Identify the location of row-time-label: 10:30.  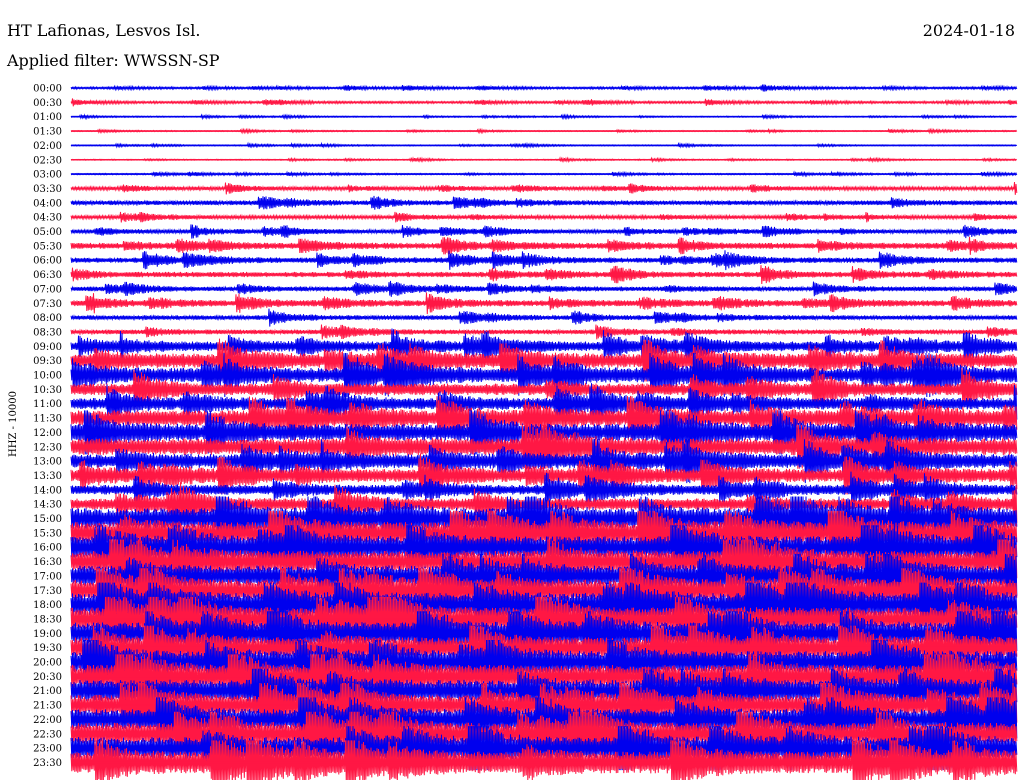
(47, 390).